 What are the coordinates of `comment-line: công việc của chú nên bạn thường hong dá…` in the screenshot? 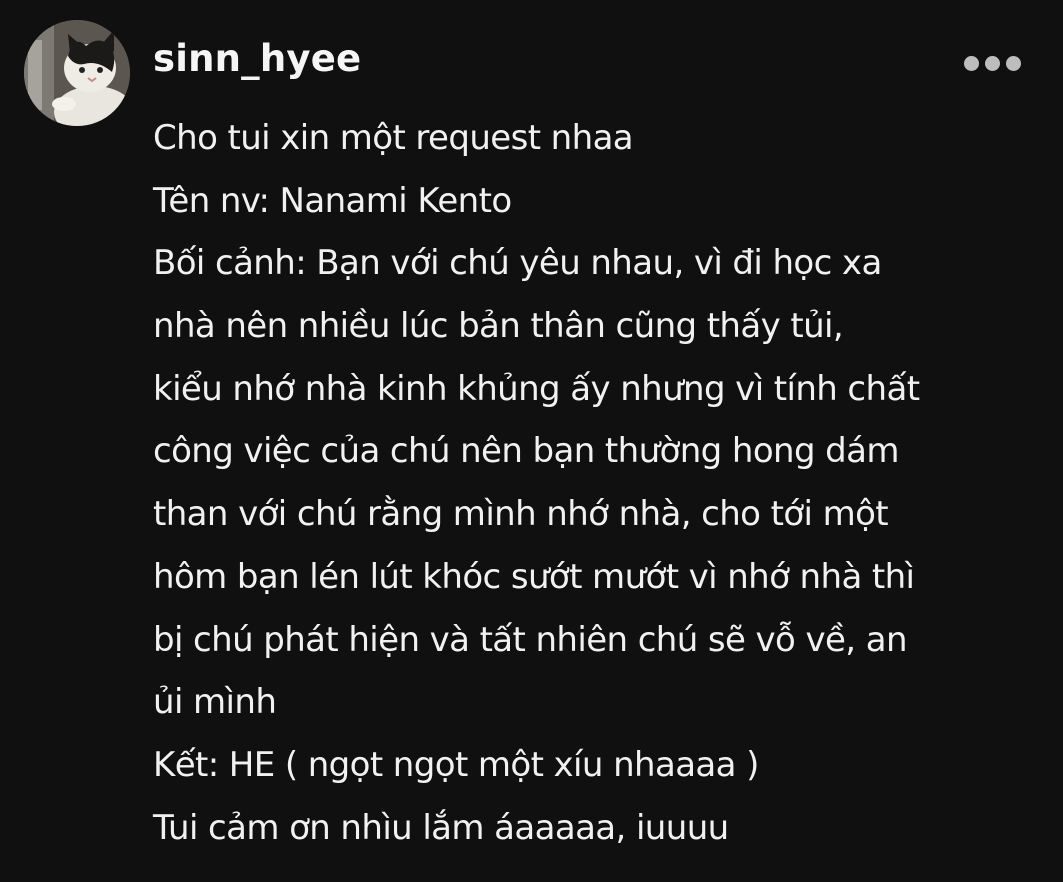 It's located at (526, 451).